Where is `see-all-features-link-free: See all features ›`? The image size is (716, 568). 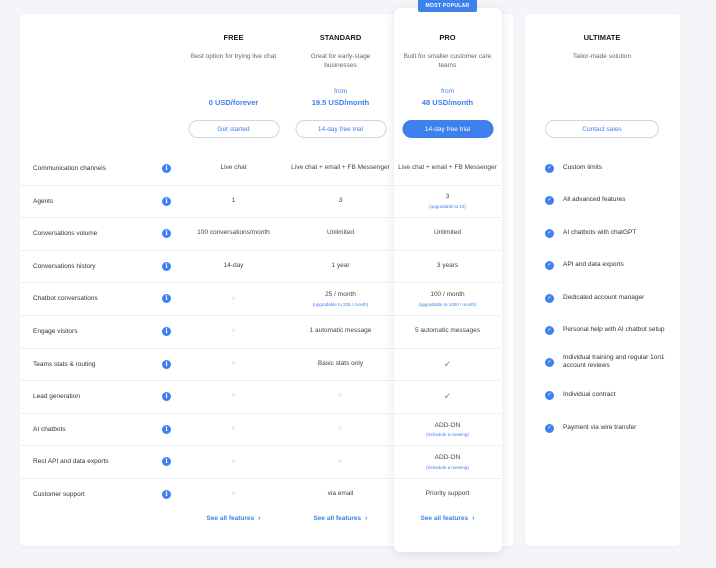
see-all-features-link-free: See all features › is located at coordinates (233, 518).